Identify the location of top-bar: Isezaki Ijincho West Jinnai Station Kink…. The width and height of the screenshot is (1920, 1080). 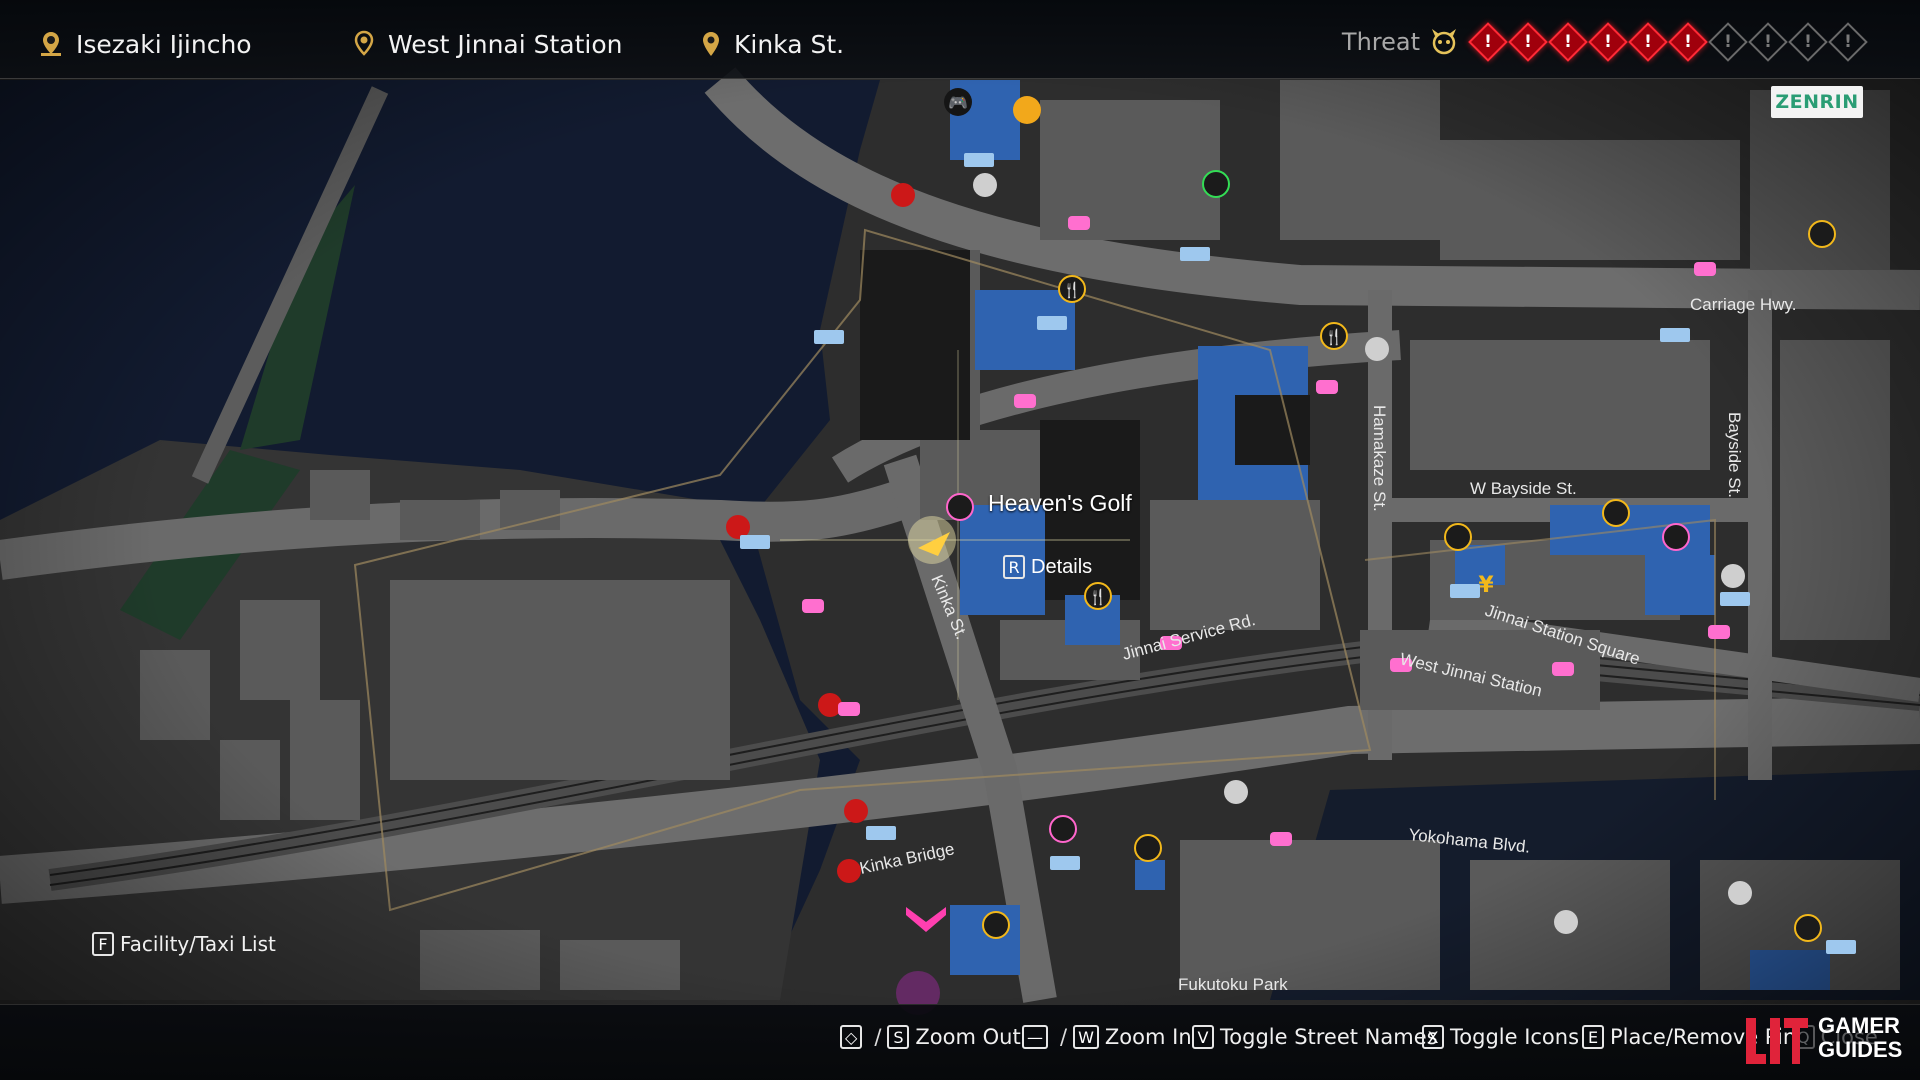
(960, 39).